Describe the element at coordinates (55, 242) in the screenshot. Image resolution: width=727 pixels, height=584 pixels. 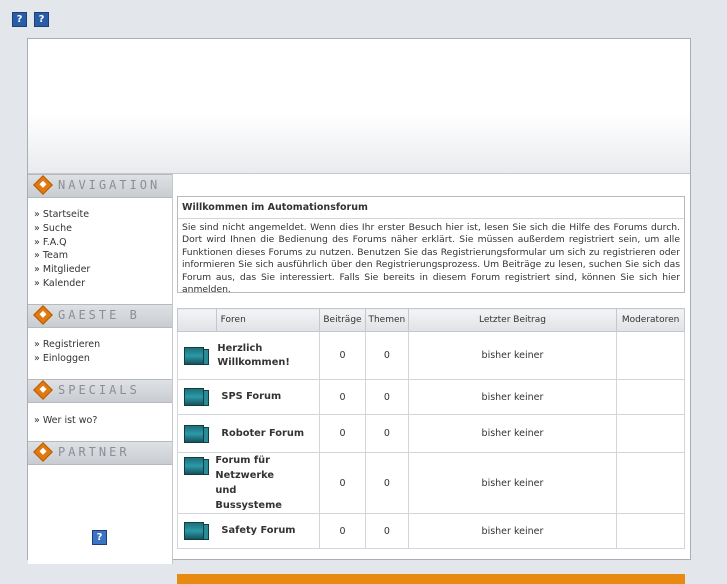
I see `sidebar-link: F.A.Q` at that location.